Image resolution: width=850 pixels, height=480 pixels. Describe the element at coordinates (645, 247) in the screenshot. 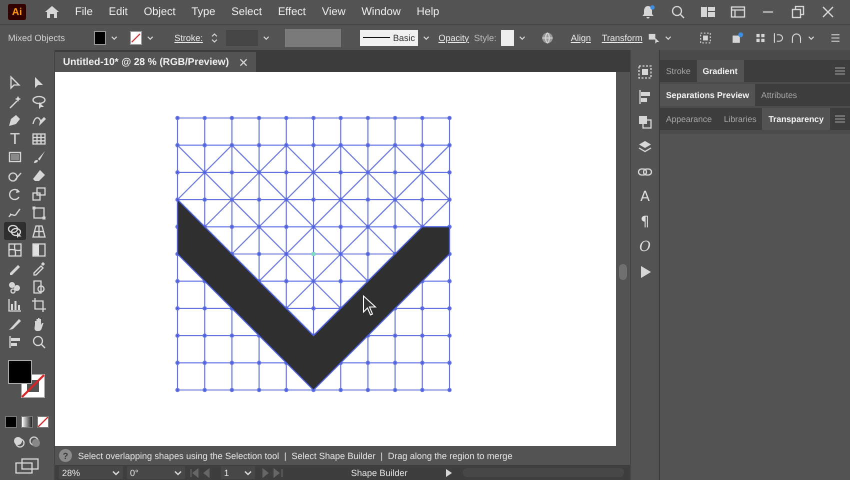

I see `glyphs-panel-icon: O` at that location.